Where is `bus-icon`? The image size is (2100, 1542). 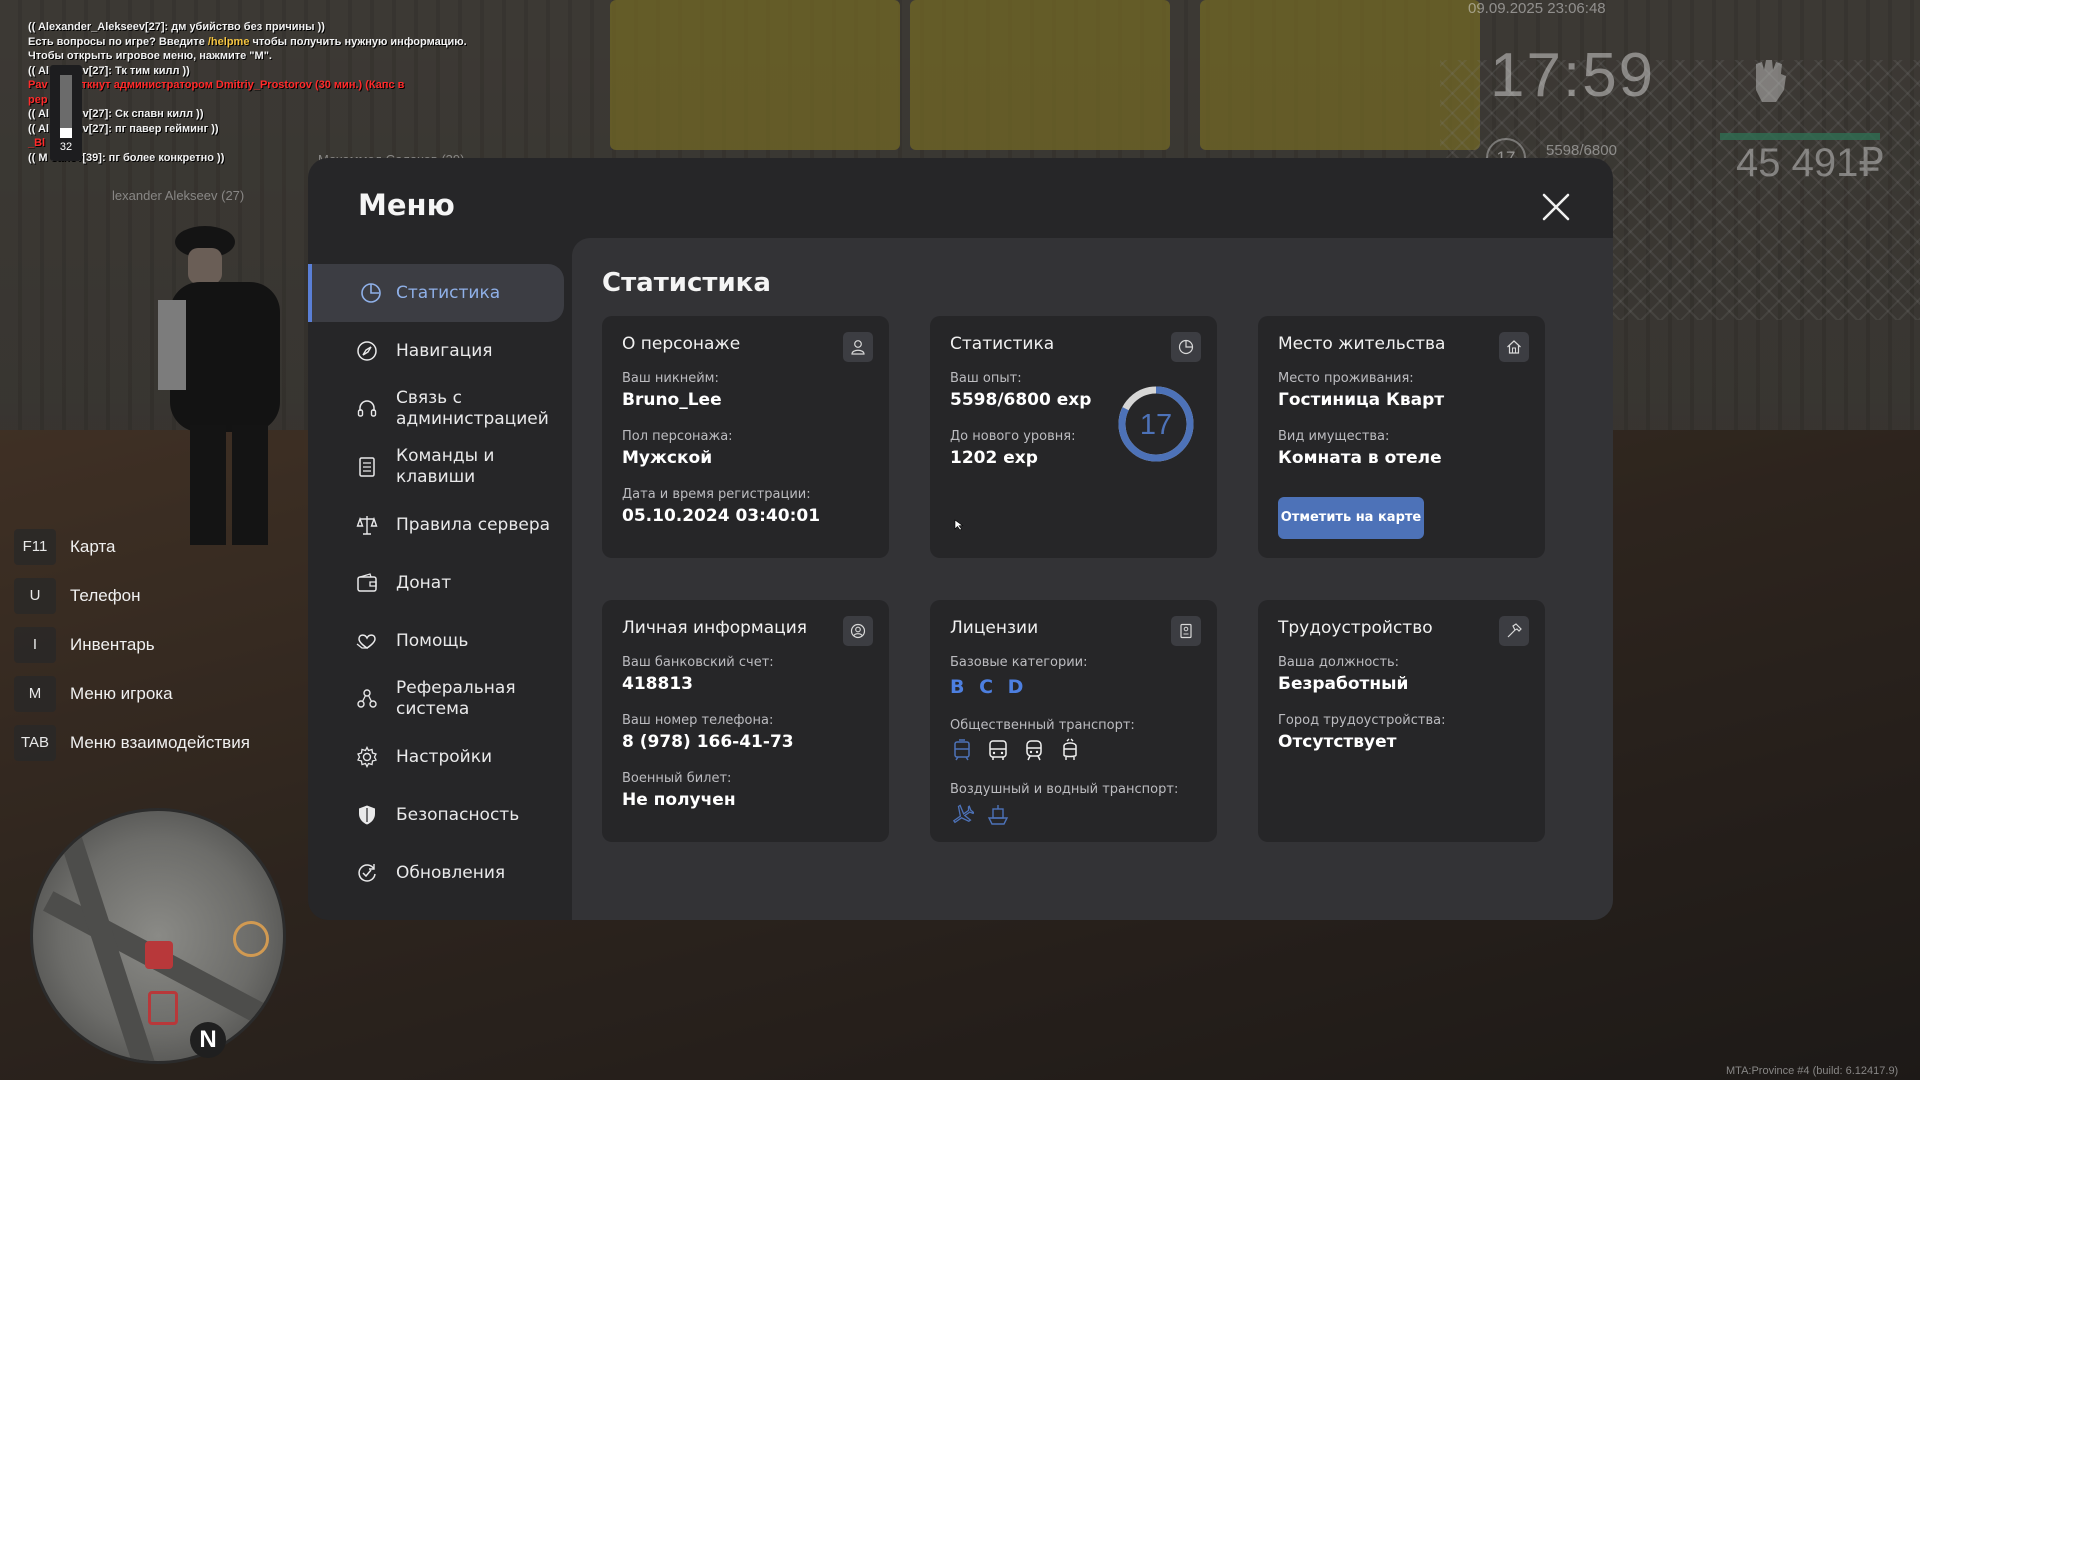 bus-icon is located at coordinates (998, 750).